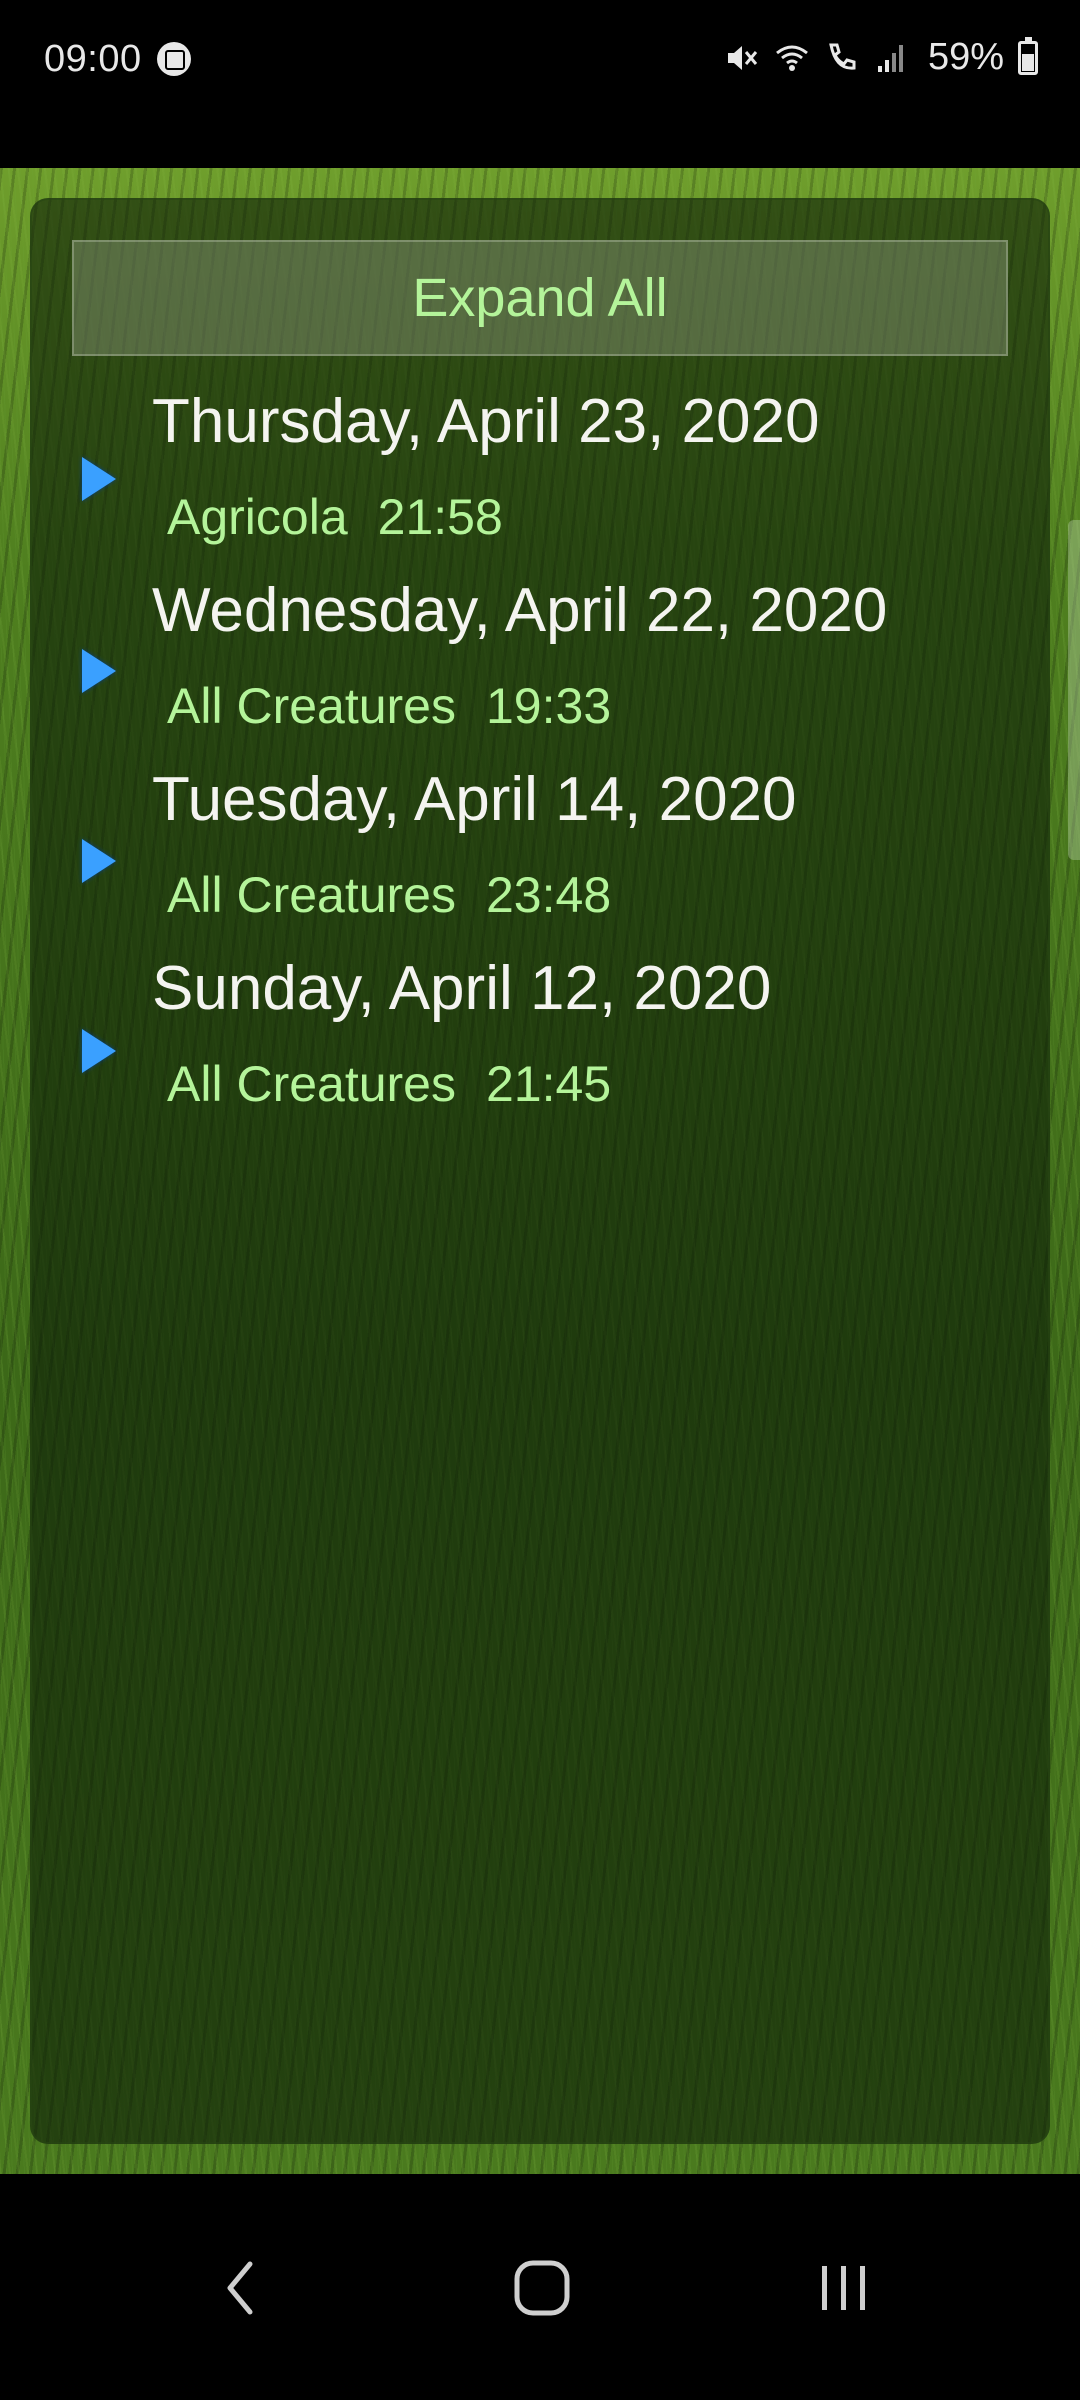  Describe the element at coordinates (549, 895) in the screenshot. I see `play-time: 23:48` at that location.